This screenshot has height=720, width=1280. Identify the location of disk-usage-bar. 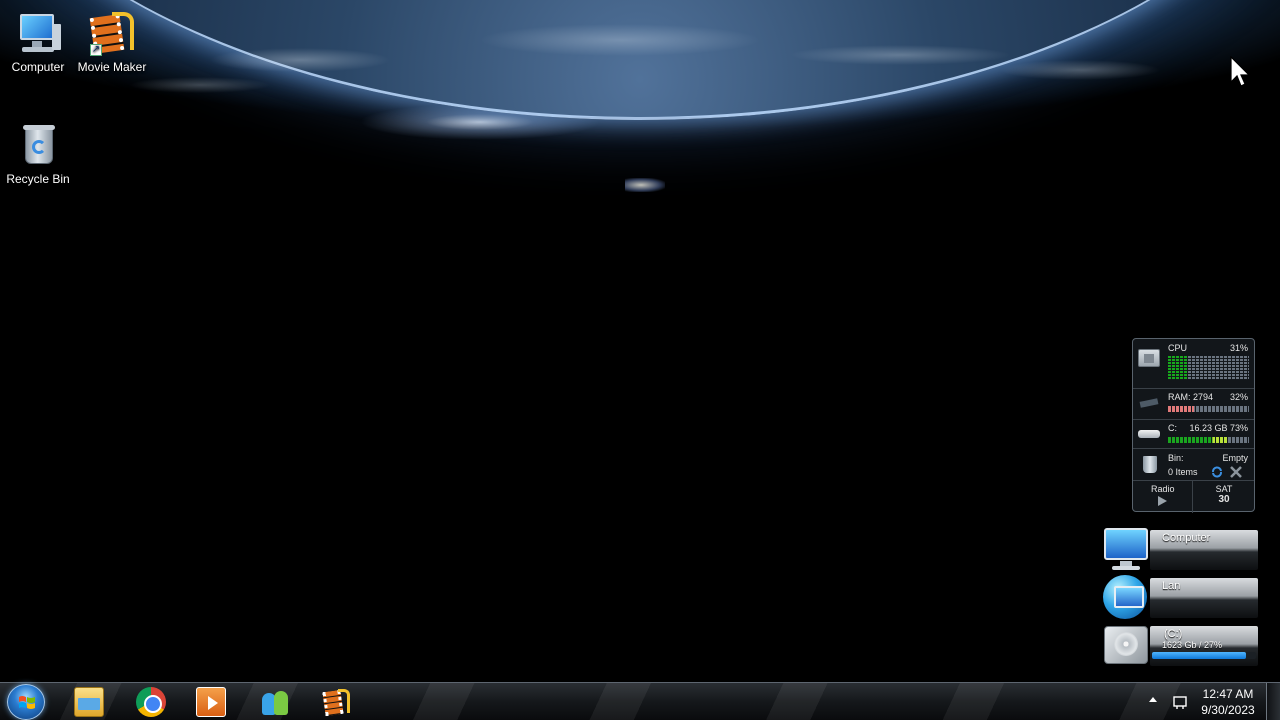
(1208, 440).